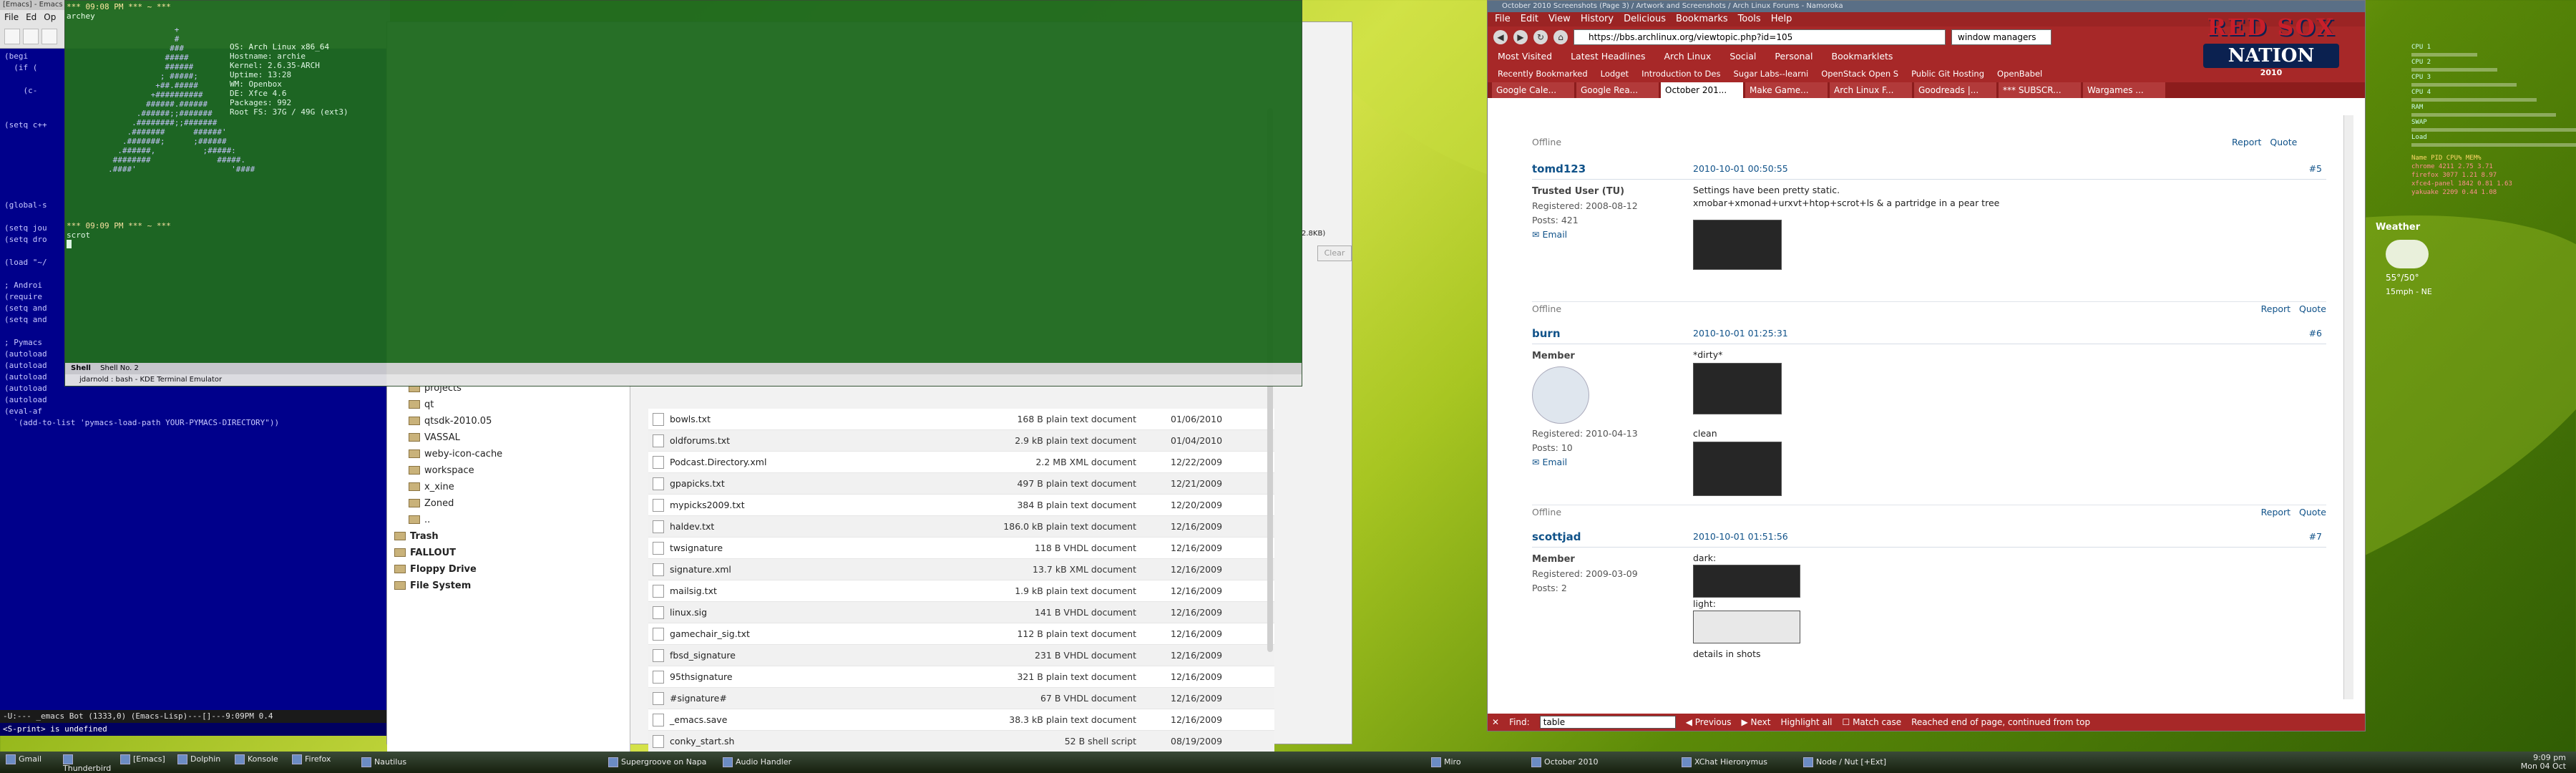 The width and height of the screenshot is (2576, 773). What do you see at coordinates (508, 520) in the screenshot?
I see `tree-item: ..` at bounding box center [508, 520].